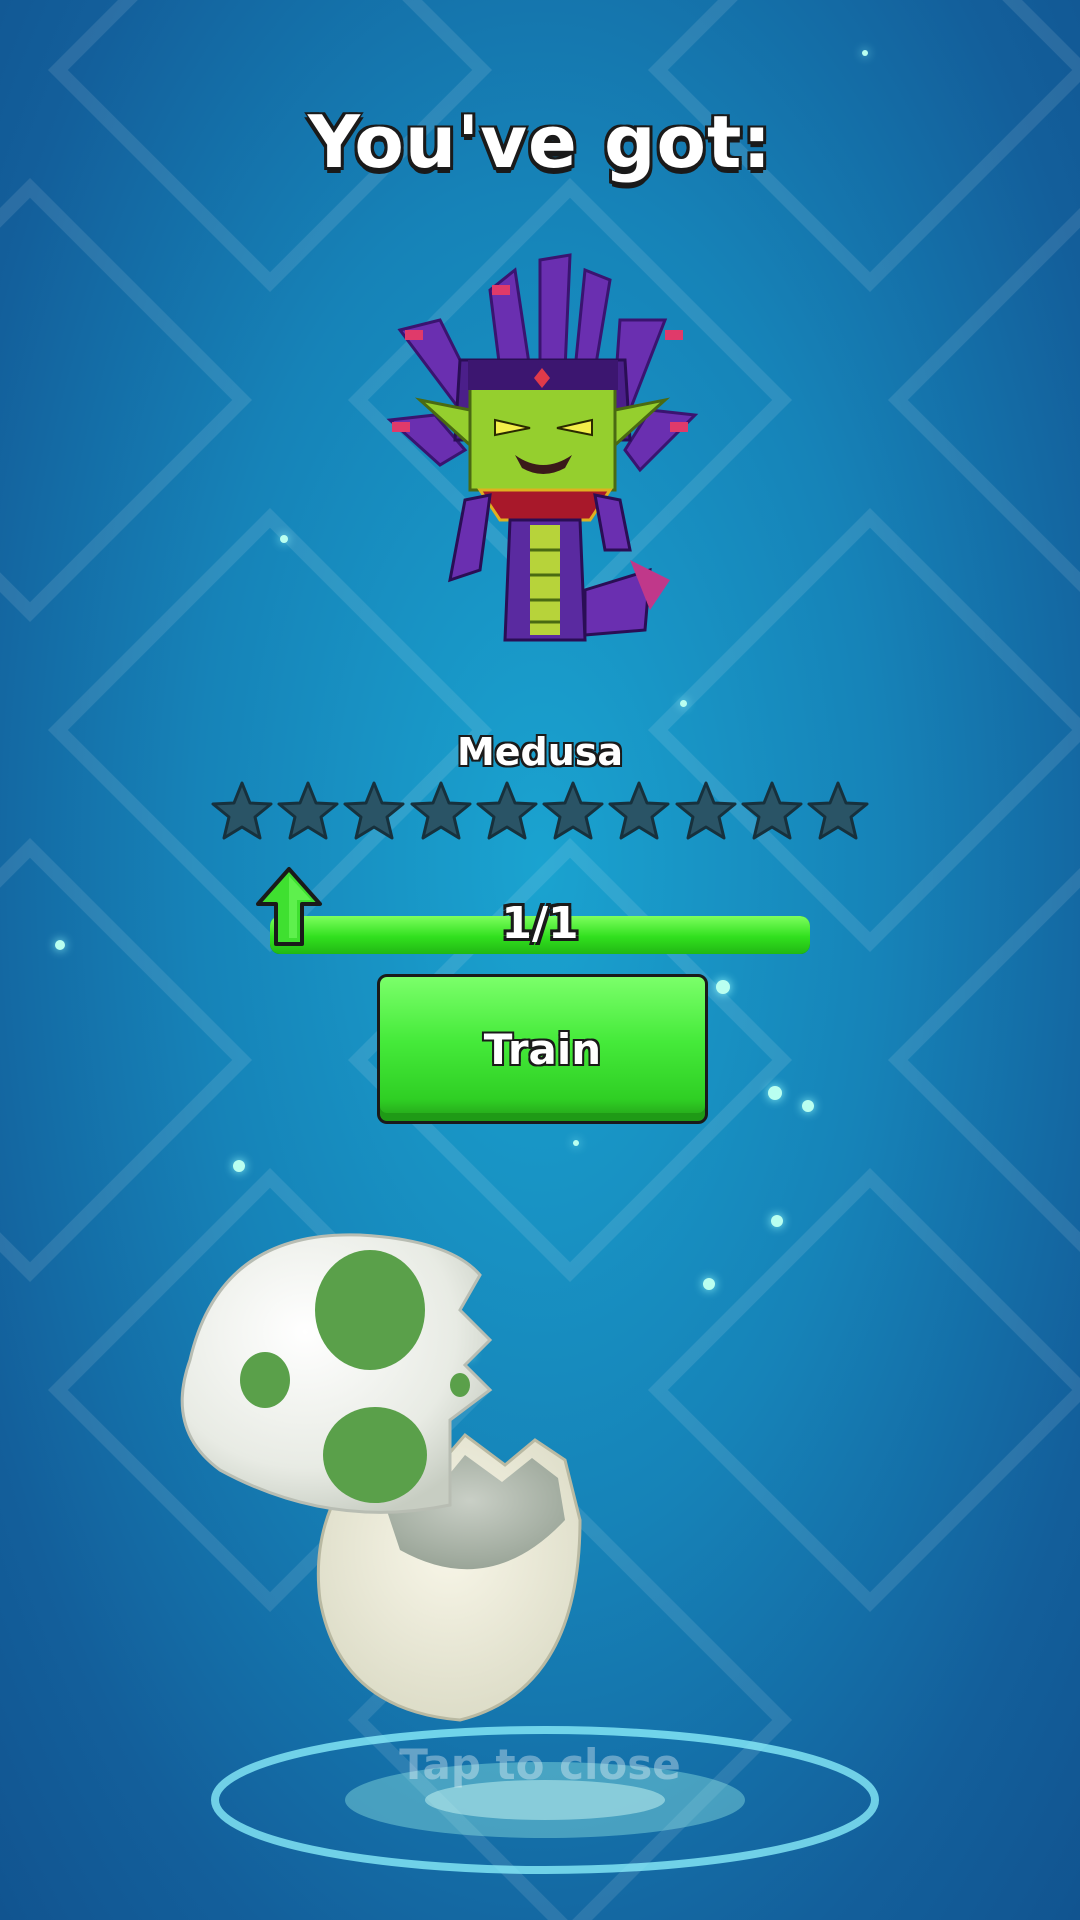 Image resolution: width=1080 pixels, height=1920 pixels. I want to click on glow-ripple-effect, so click(545, 1800).